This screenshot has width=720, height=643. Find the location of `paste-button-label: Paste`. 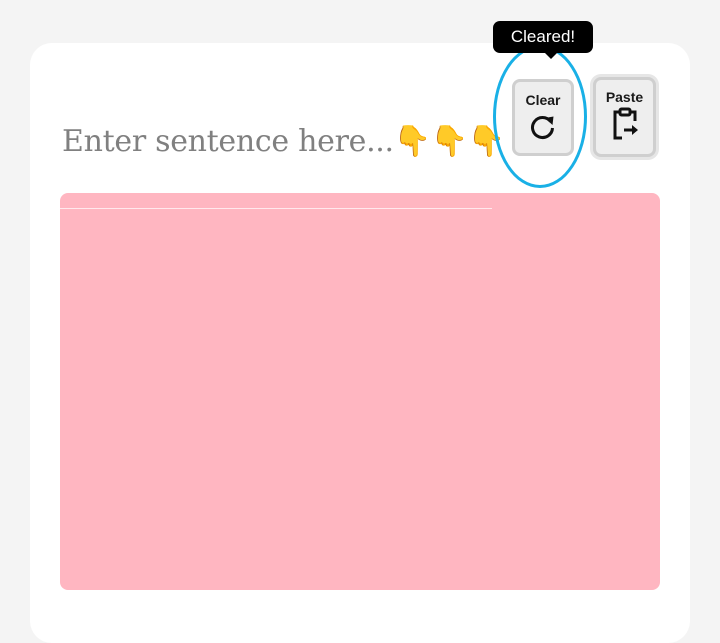

paste-button-label: Paste is located at coordinates (624, 97).